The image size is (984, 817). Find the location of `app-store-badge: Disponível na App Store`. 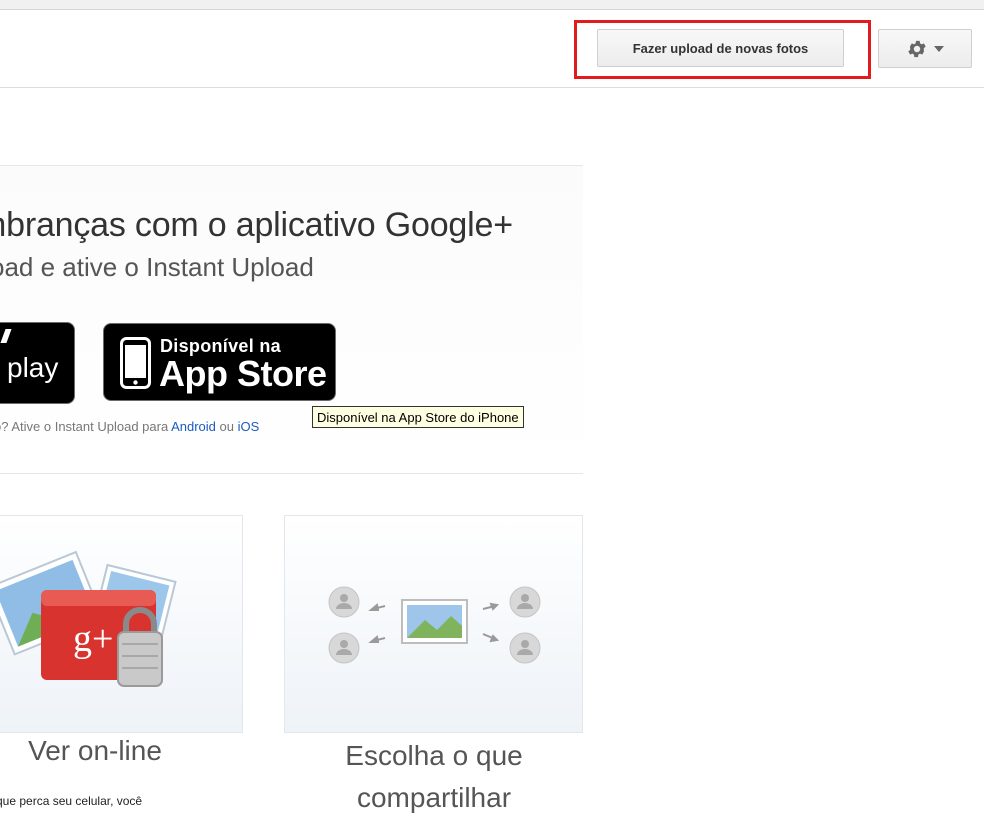

app-store-badge: Disponível na App Store is located at coordinates (219, 362).